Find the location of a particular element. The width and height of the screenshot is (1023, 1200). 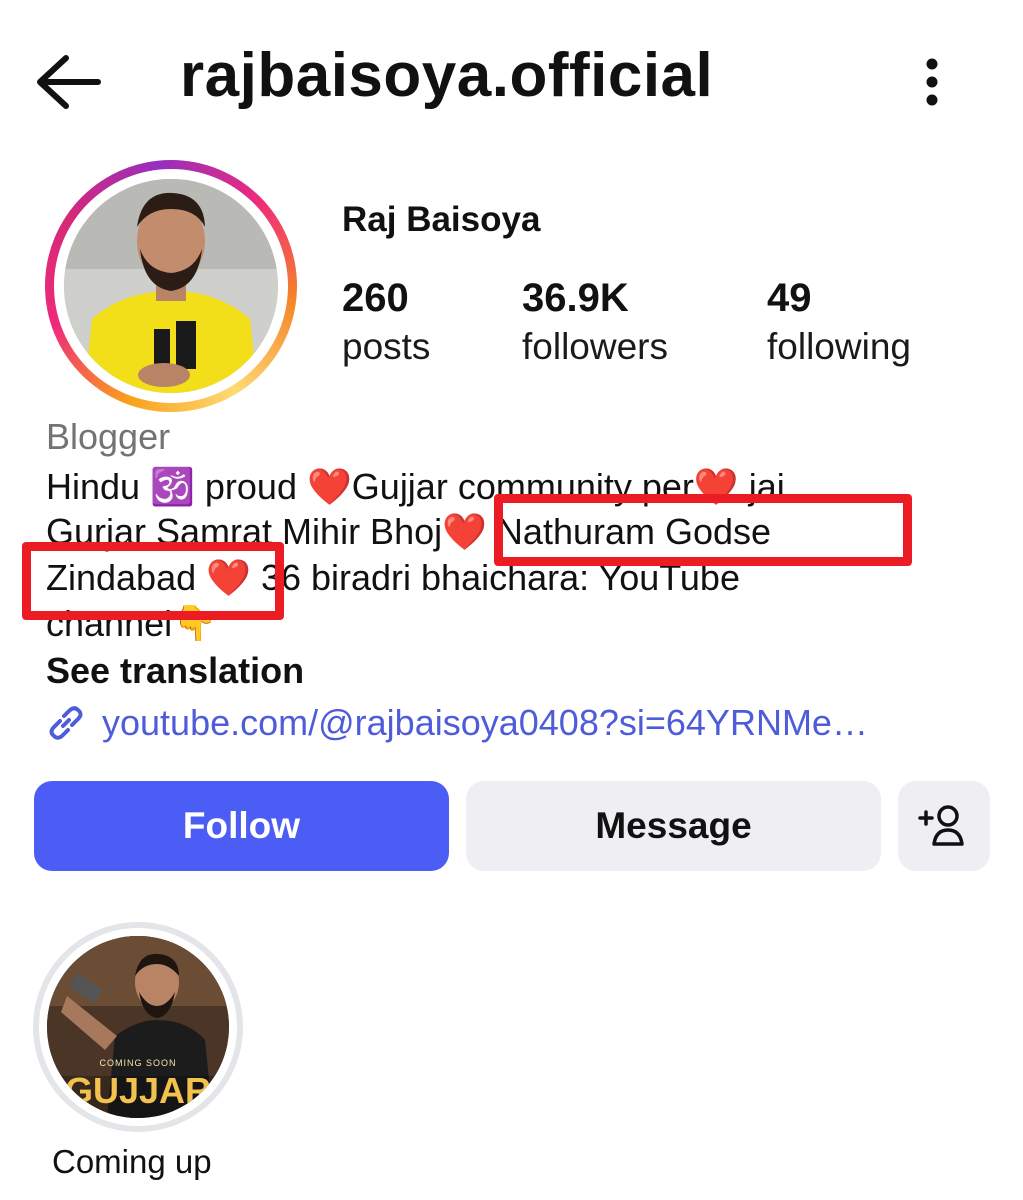

story-highlight: COMING SOON GUJJAR is located at coordinates (138, 1027).